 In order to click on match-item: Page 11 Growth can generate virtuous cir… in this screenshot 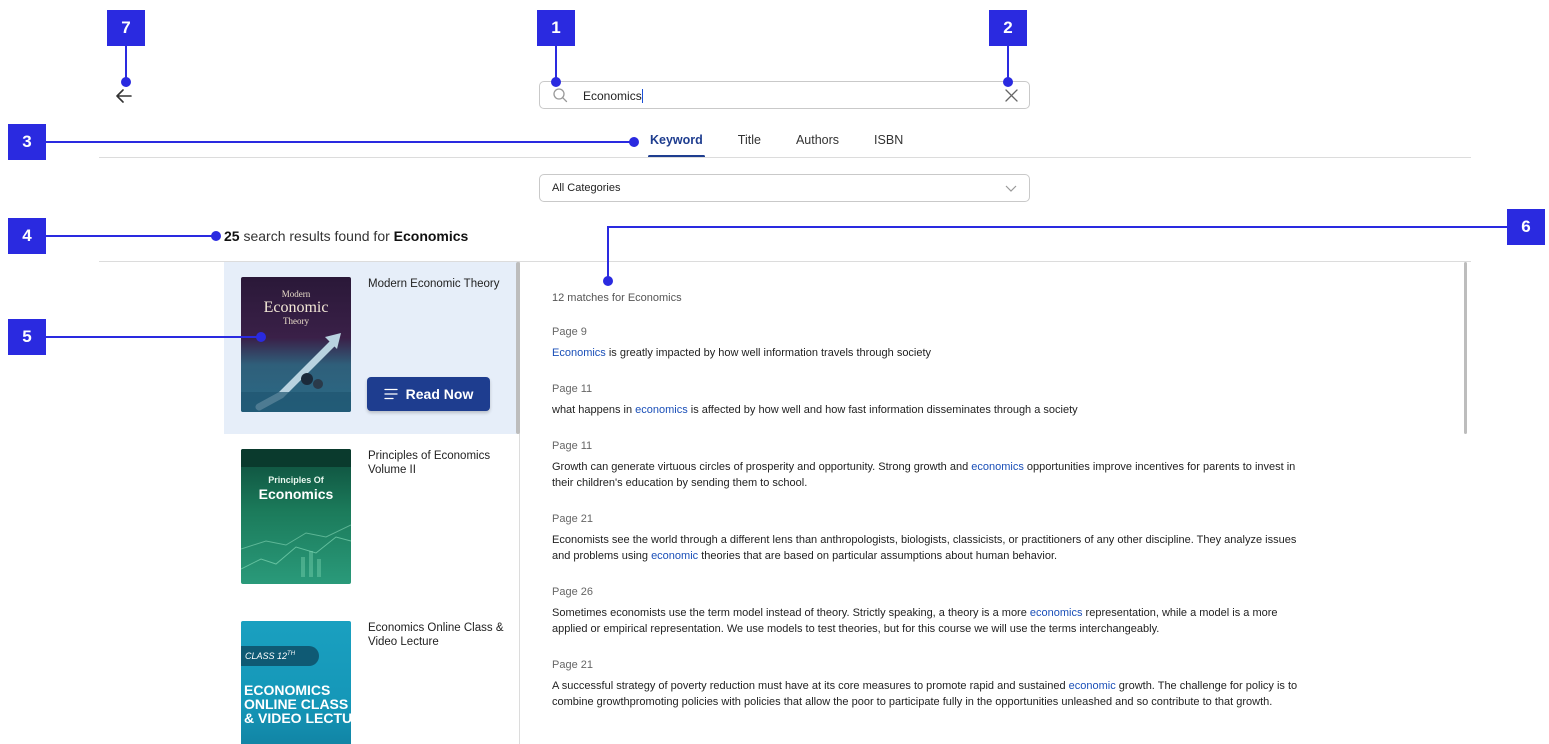, I will do `click(932, 465)`.